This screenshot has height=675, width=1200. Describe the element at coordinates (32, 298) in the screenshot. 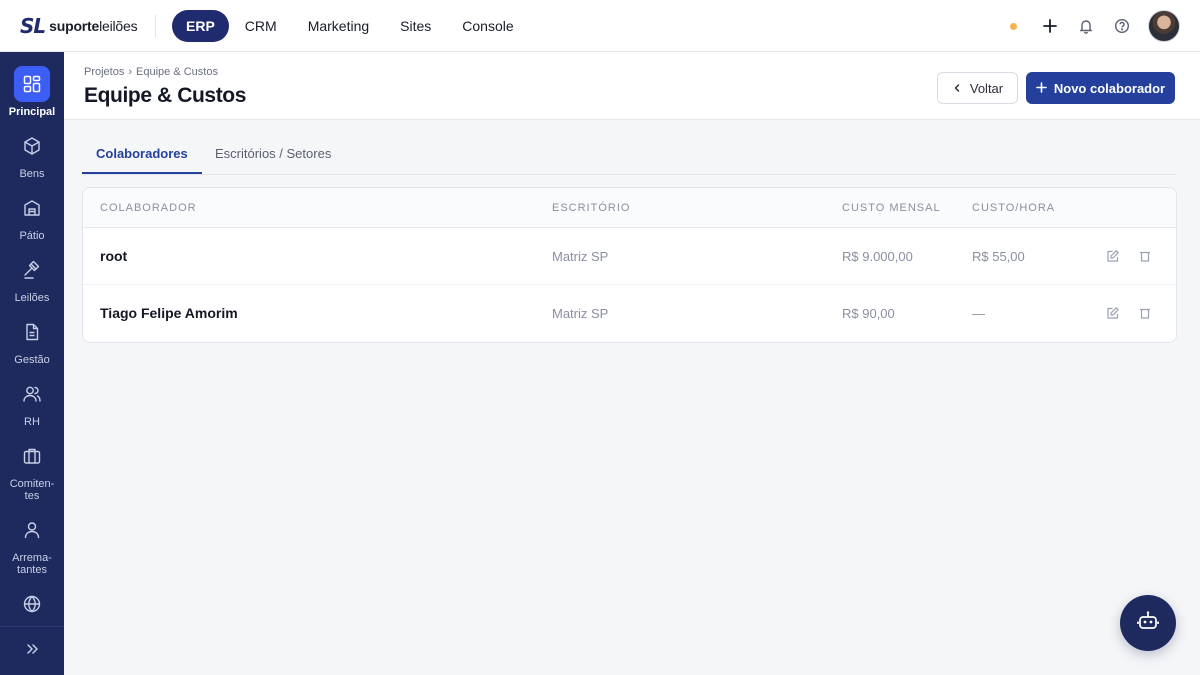

I see `sidebar-label: Leilões` at that location.